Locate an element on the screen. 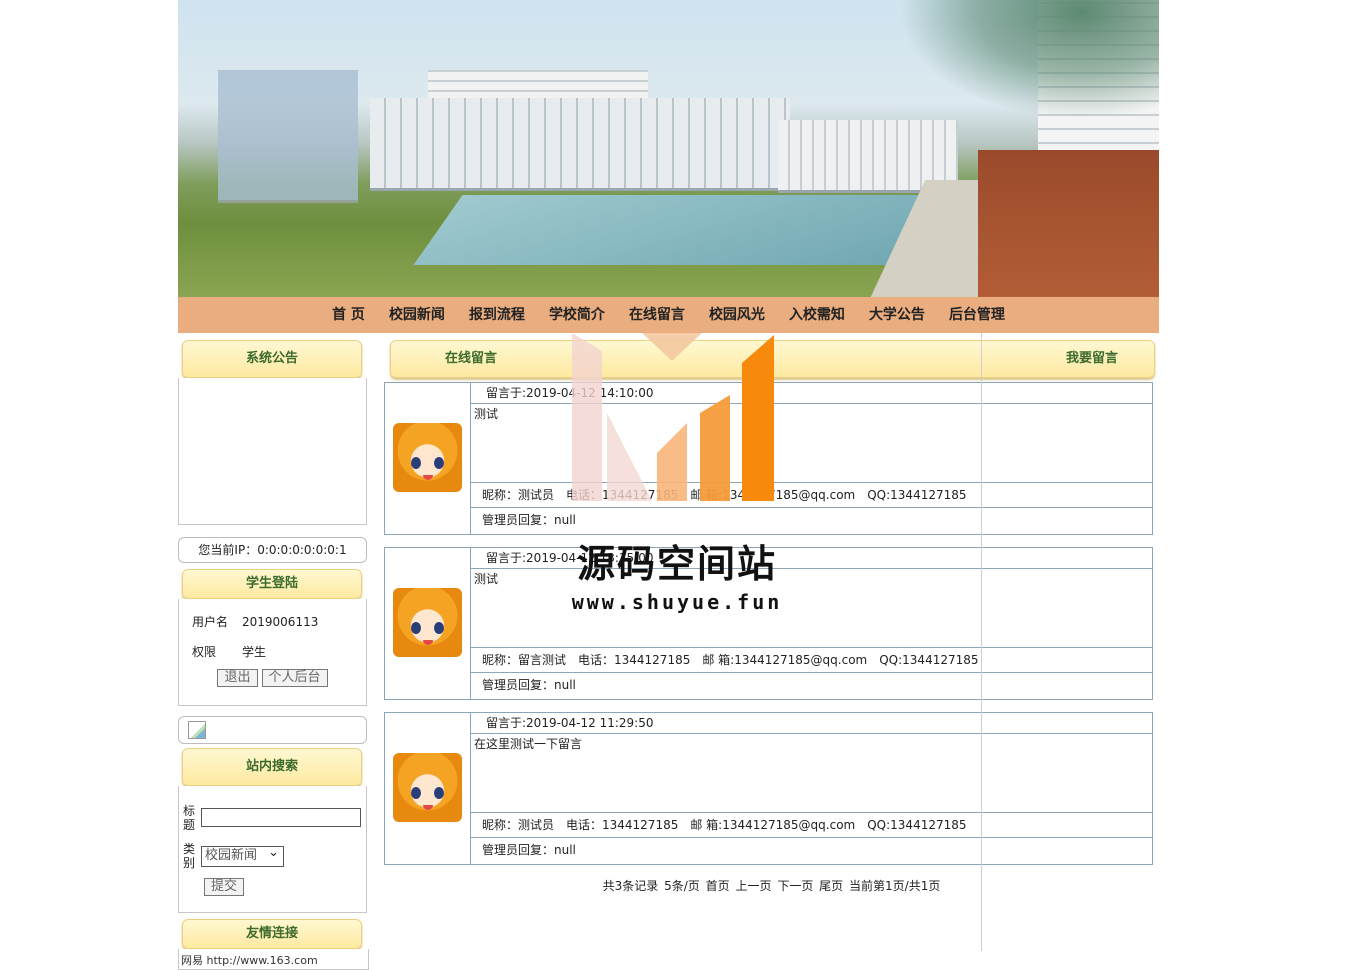  search-panel: 标题 类别 校园新闻 提交 is located at coordinates (272, 849).